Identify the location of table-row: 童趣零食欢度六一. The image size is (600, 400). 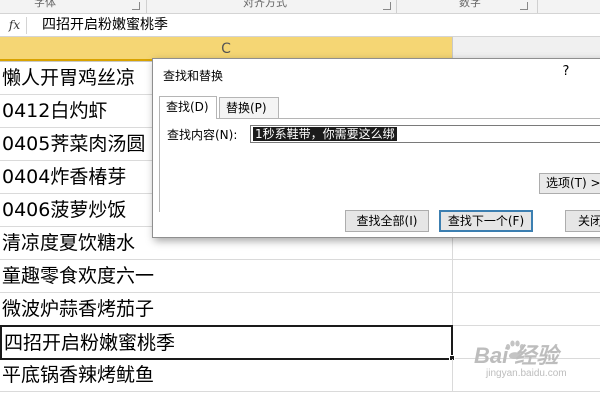
(300, 276).